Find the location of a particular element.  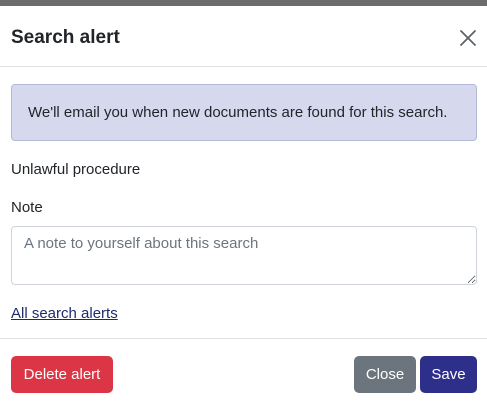

close-icon is located at coordinates (468, 38).